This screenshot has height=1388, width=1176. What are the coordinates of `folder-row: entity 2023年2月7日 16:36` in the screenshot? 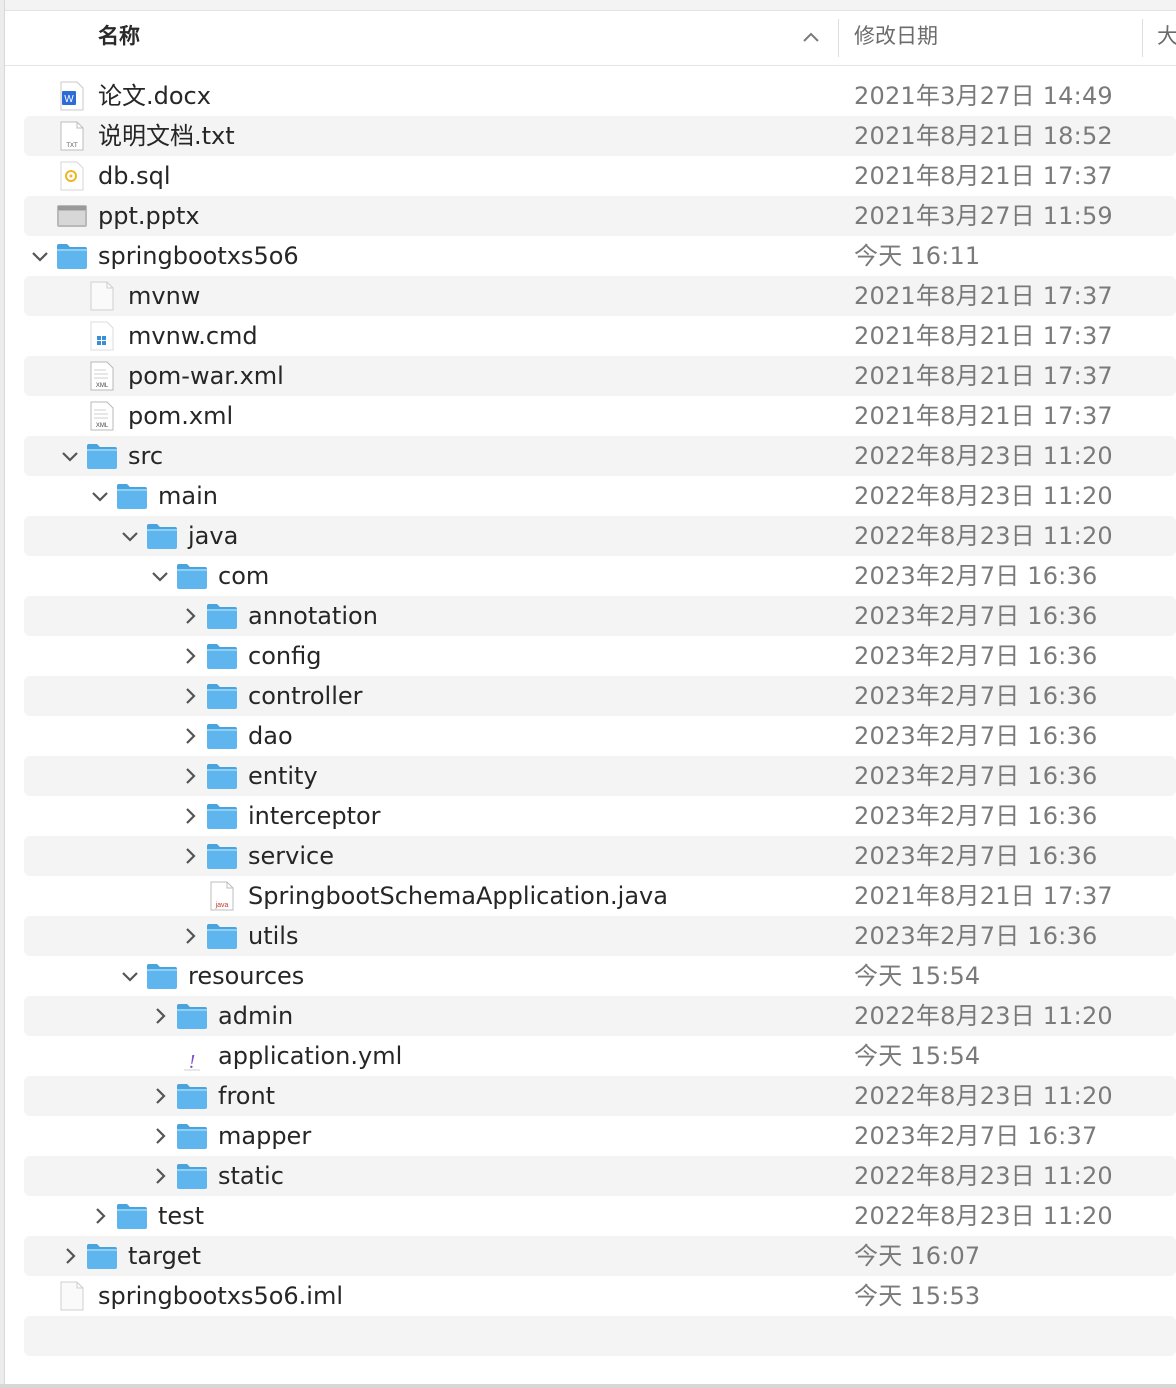 It's located at (600, 776).